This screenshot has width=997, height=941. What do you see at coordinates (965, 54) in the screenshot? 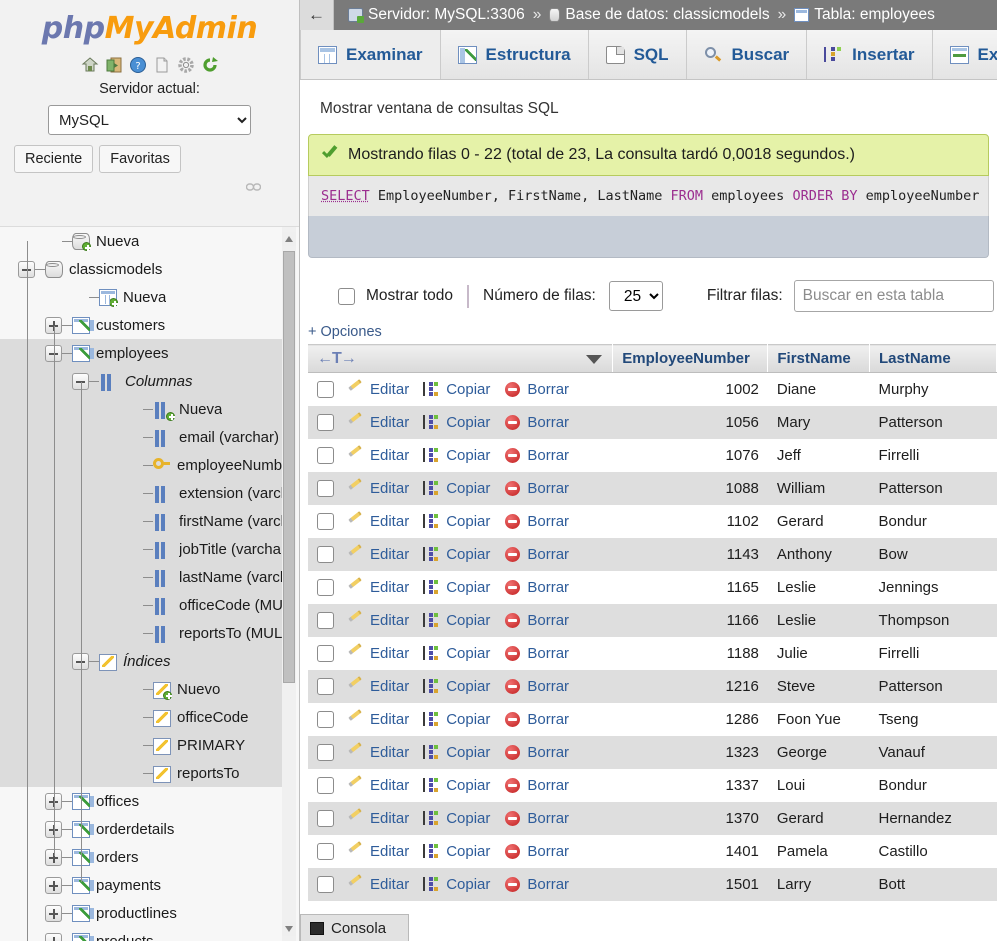
I see `tab-exportar: Expo` at bounding box center [965, 54].